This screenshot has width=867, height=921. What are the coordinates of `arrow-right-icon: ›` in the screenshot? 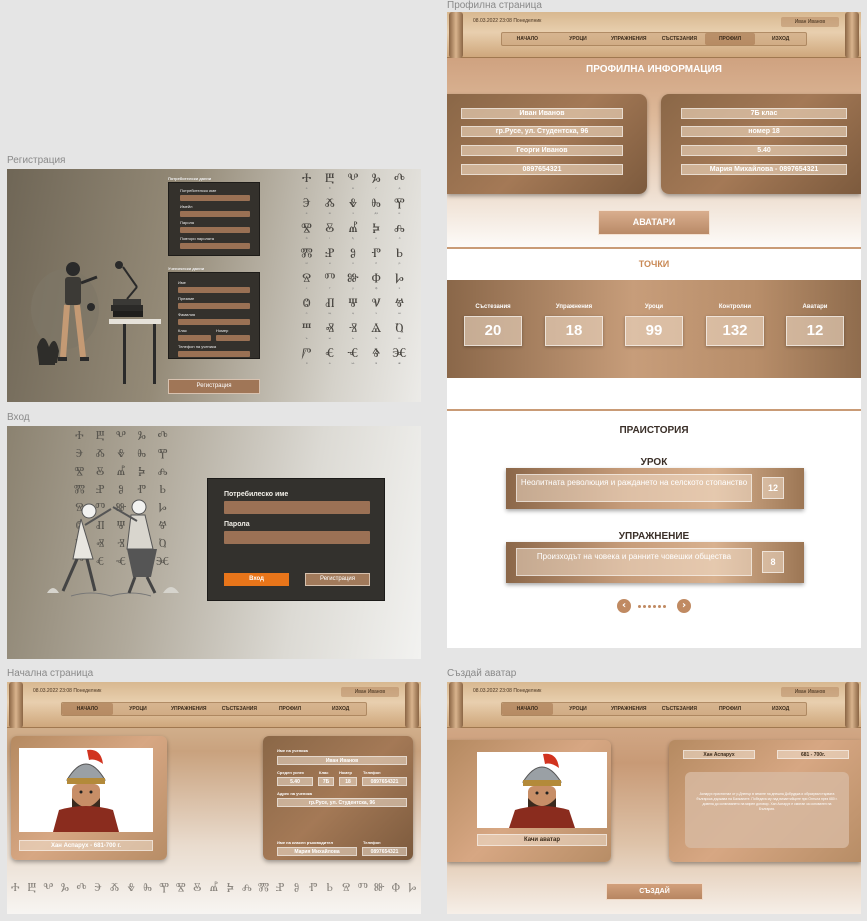 It's located at (684, 606).